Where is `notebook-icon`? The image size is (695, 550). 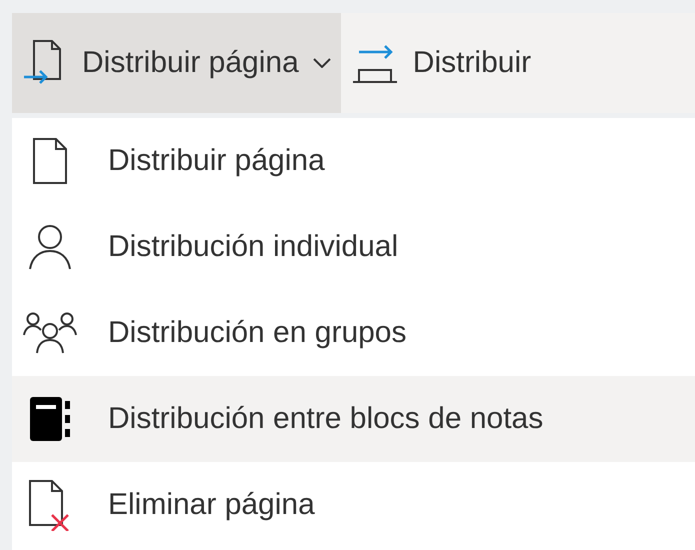 notebook-icon is located at coordinates (50, 419).